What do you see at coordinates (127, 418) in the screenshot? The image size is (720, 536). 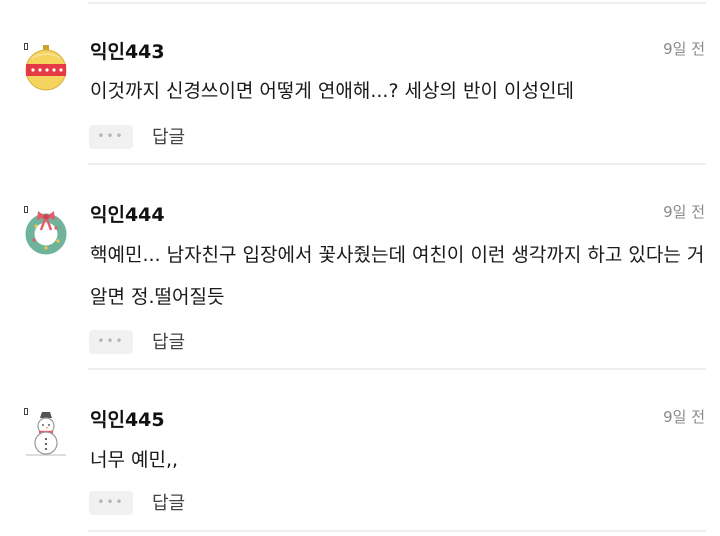 I see `comment-author: 익인445` at bounding box center [127, 418].